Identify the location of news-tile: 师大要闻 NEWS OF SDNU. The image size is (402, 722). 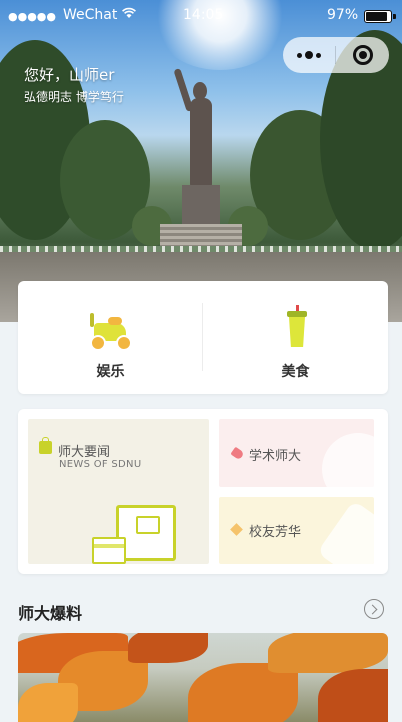
(118, 491).